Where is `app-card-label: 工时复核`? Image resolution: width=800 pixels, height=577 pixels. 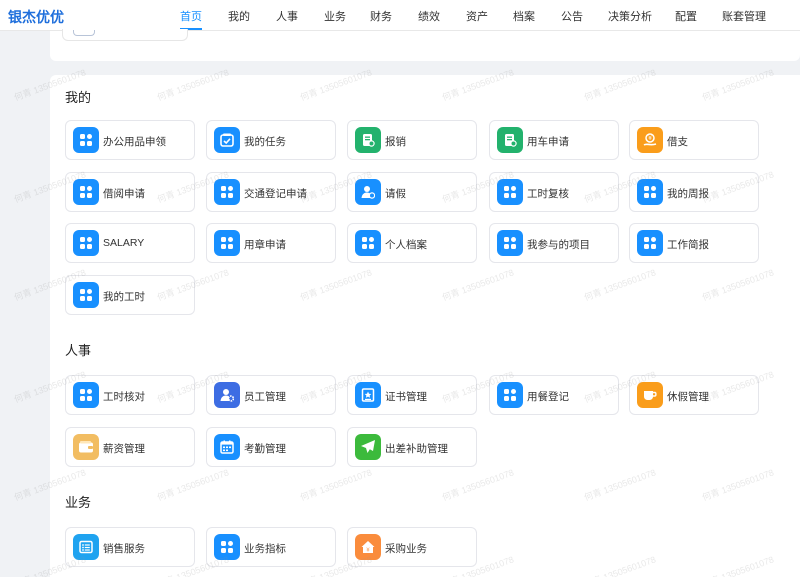 app-card-label: 工时复核 is located at coordinates (548, 194).